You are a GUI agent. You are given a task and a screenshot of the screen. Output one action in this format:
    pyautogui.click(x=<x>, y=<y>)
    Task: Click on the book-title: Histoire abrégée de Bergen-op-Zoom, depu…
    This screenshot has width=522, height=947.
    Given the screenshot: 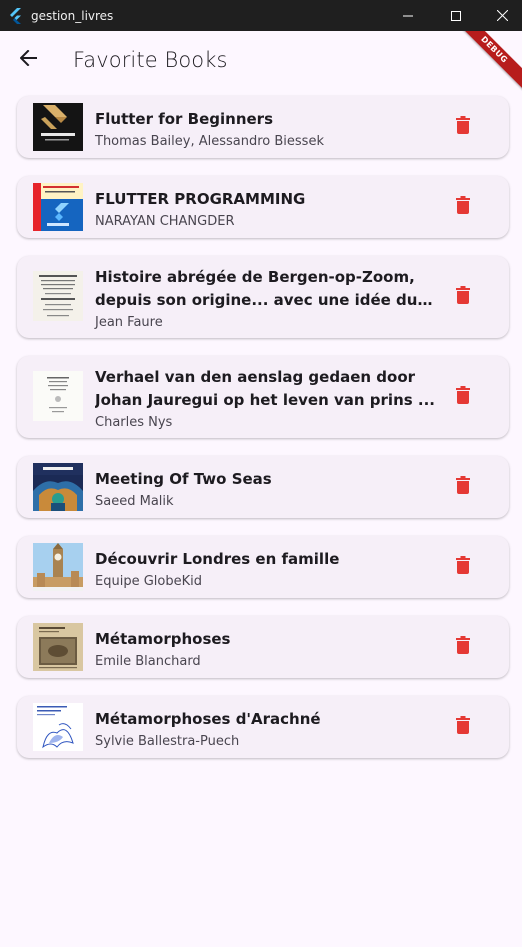 What is the action you would take?
    pyautogui.click(x=256, y=288)
    